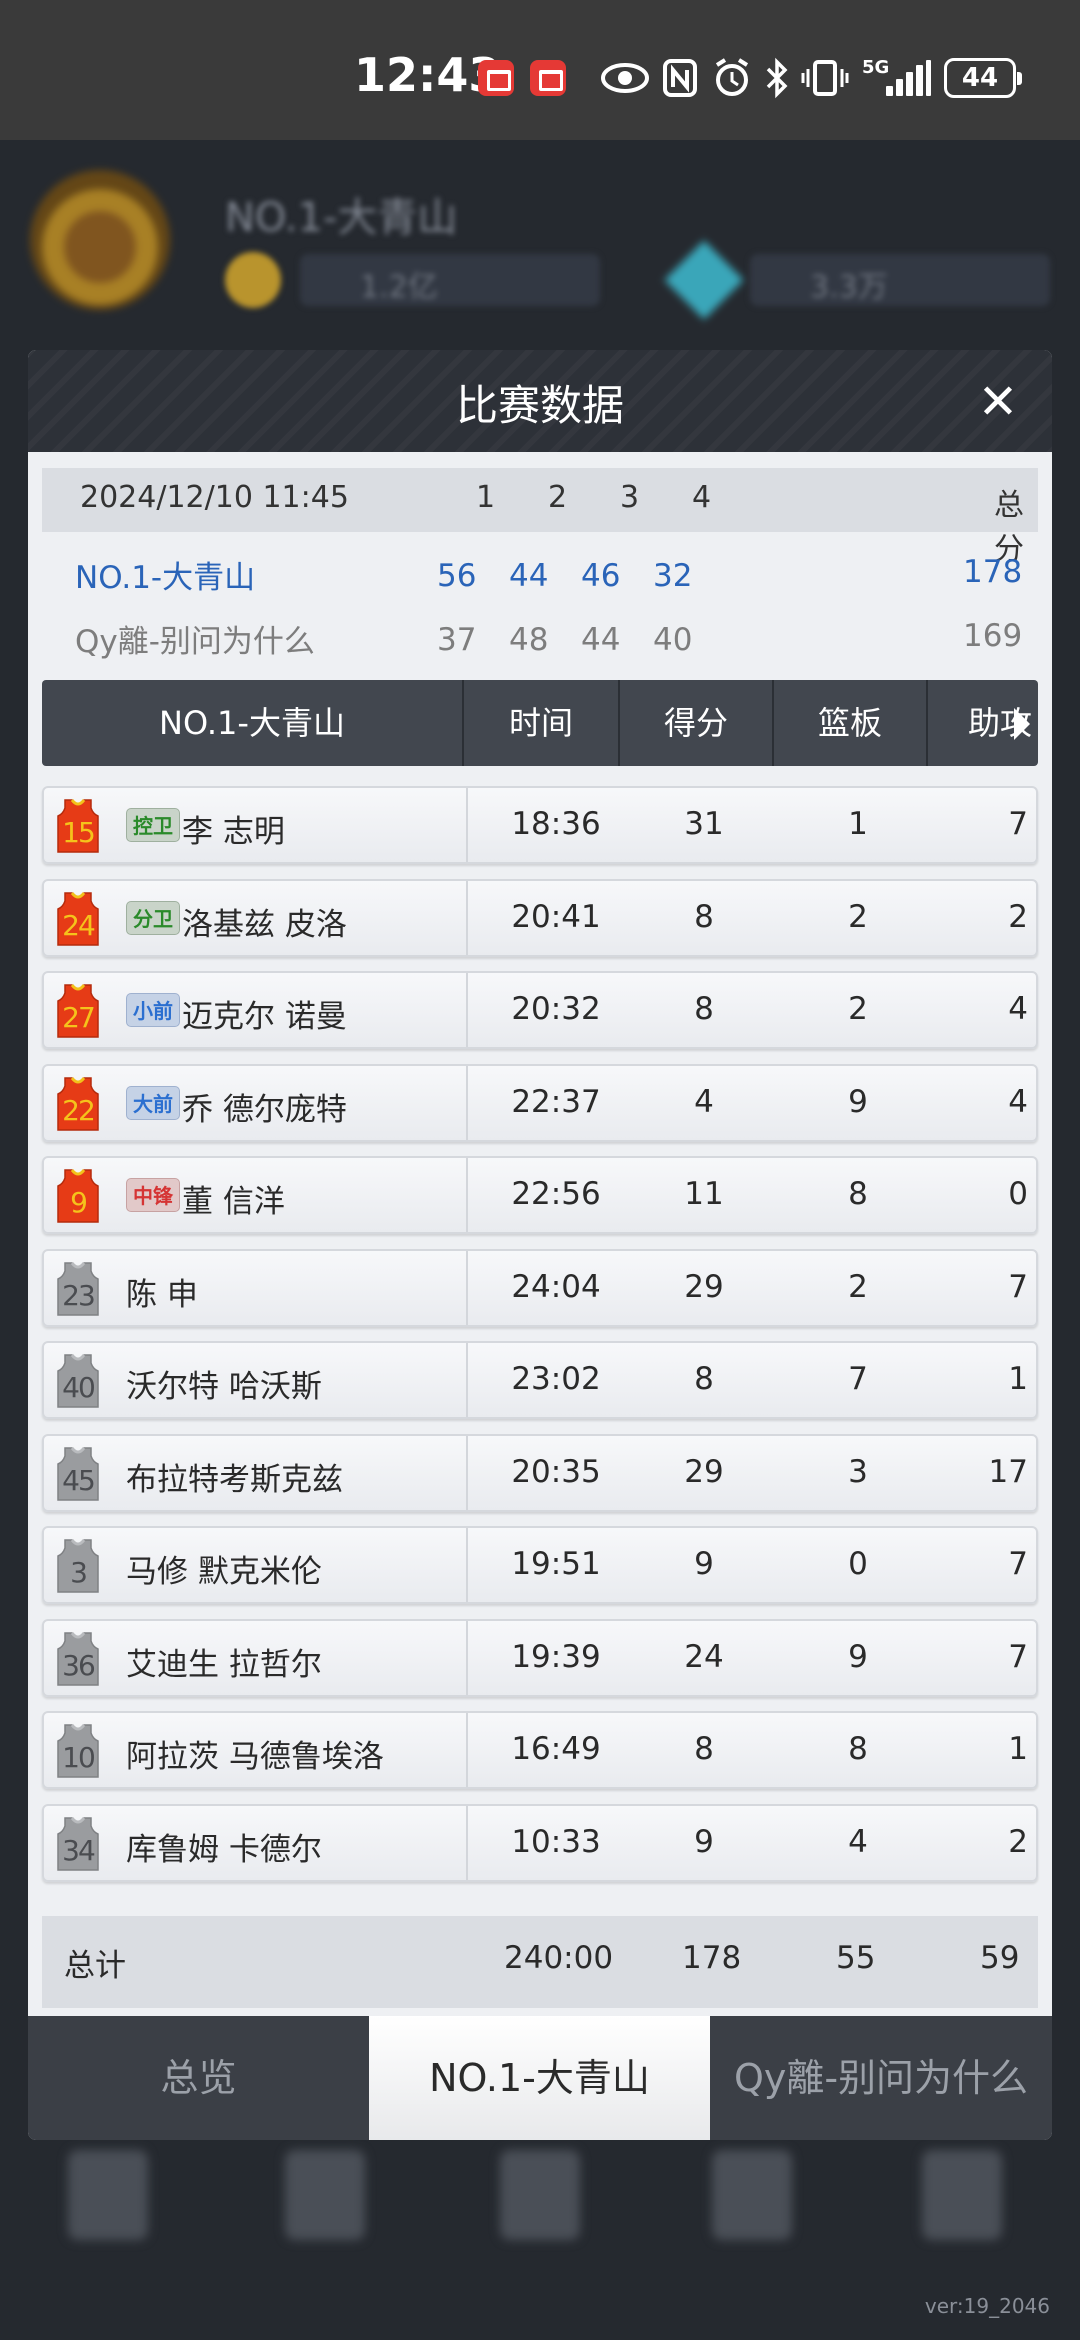 Image resolution: width=1080 pixels, height=2340 pixels. Describe the element at coordinates (153, 1010) in the screenshot. I see `position-badge: 小前` at that location.